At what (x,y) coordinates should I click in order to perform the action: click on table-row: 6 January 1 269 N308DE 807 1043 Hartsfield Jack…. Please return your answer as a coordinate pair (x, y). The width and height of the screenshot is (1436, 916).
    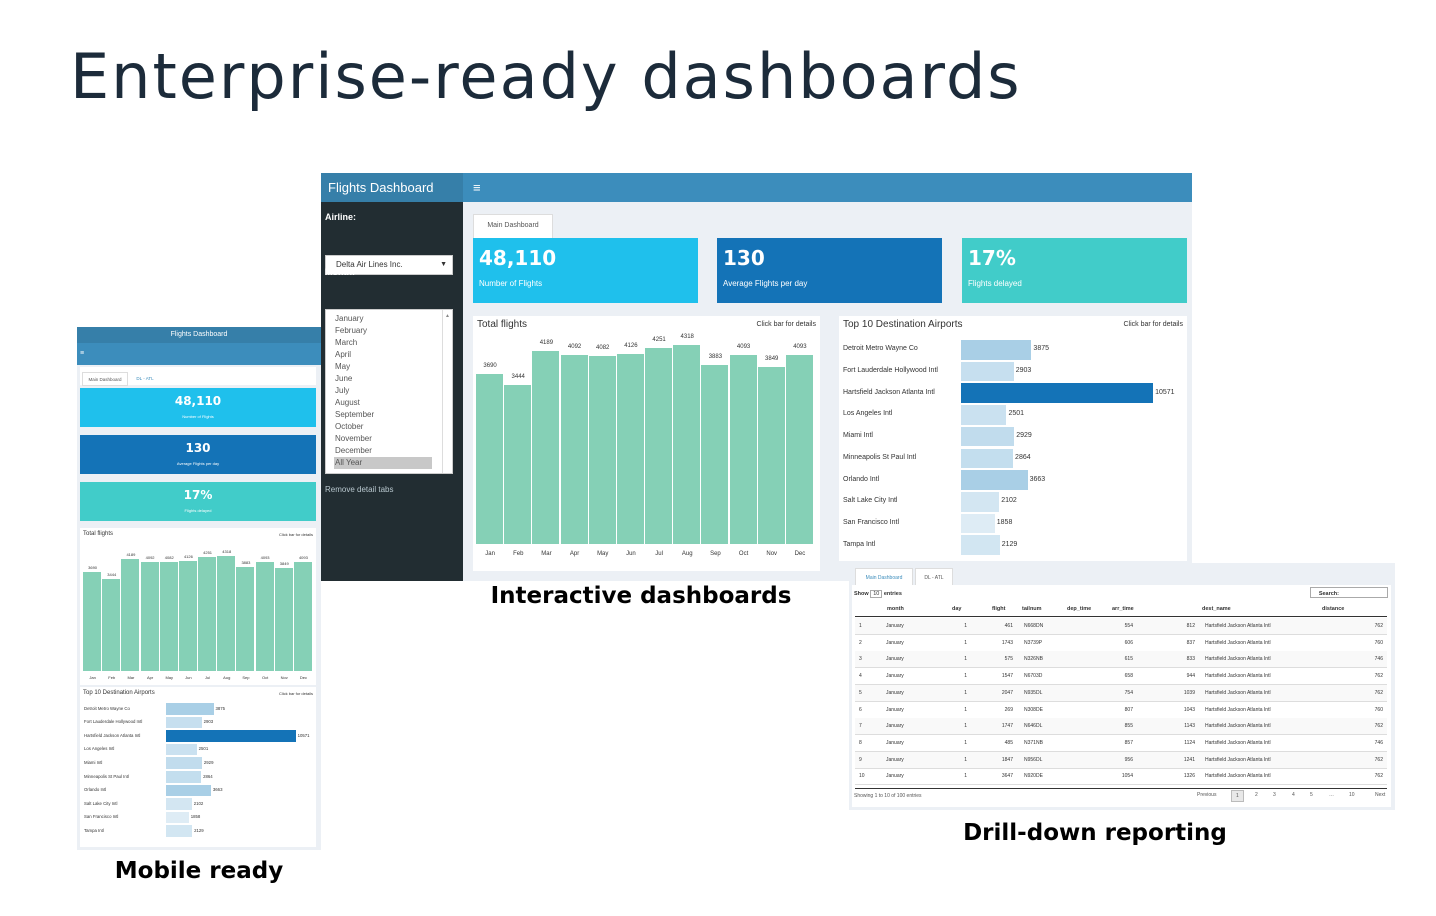
    Looking at the image, I should click on (1121, 710).